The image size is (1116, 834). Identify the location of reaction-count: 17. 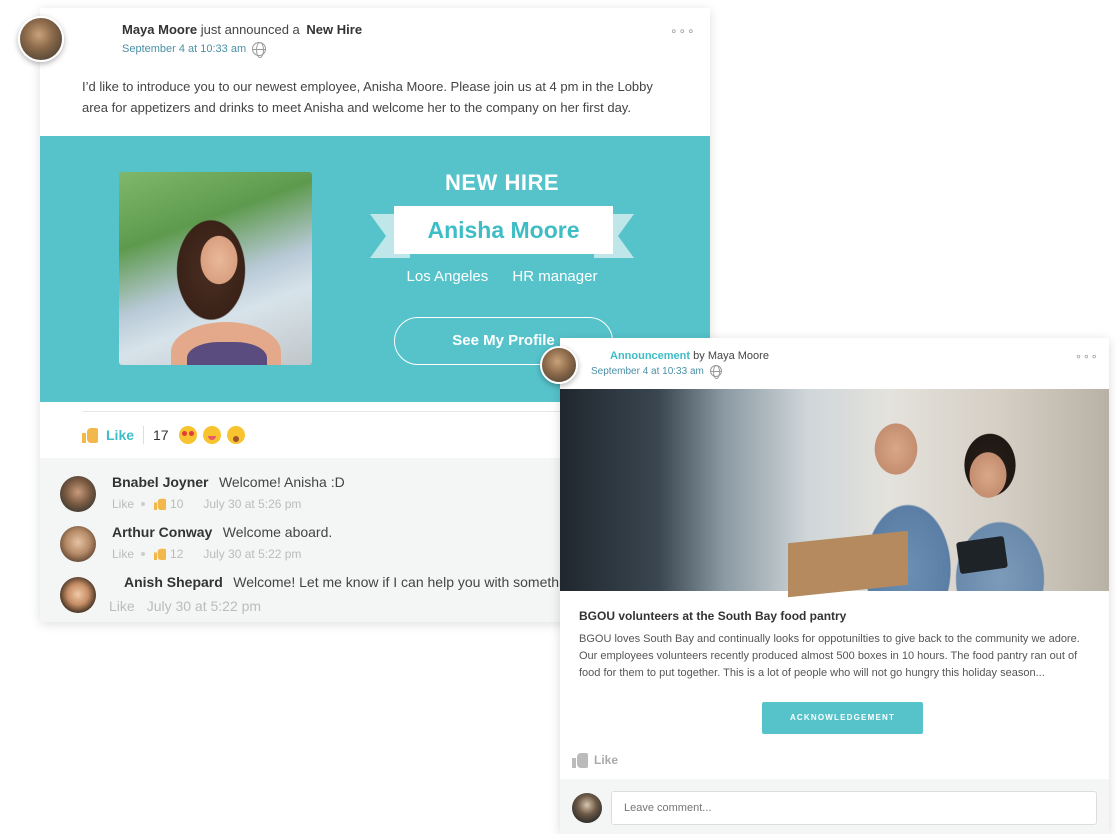
(161, 435).